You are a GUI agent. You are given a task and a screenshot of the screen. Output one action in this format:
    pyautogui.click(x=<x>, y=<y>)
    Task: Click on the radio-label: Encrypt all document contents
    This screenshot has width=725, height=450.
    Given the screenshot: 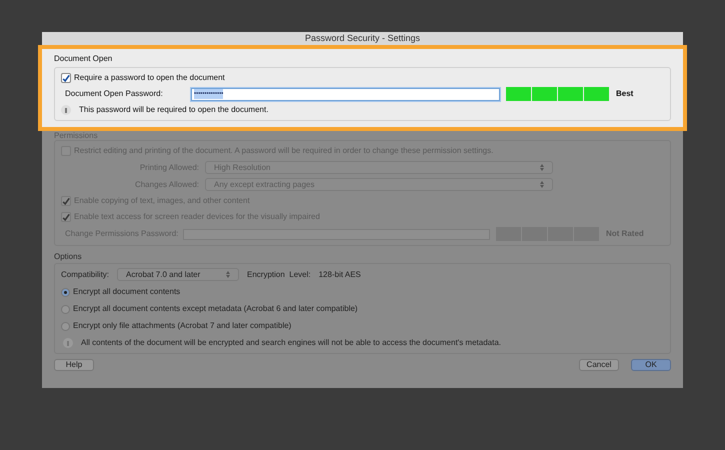 What is the action you would take?
    pyautogui.click(x=126, y=292)
    